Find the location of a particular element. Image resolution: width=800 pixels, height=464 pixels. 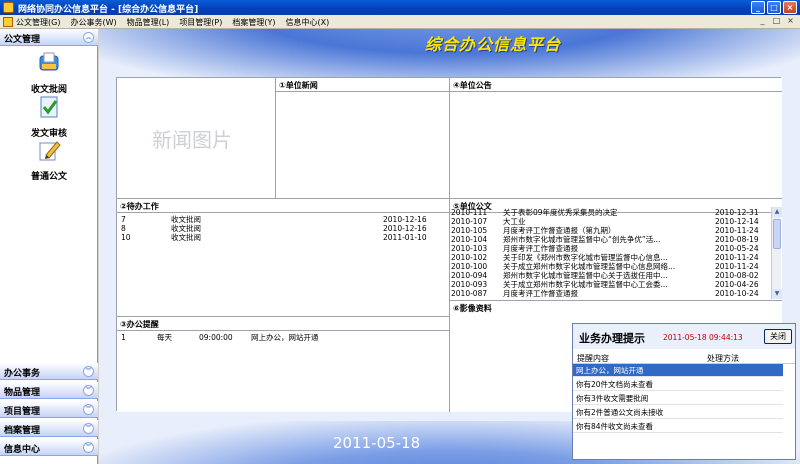

menu-project-management: 项目管理(P) is located at coordinates (200, 22).